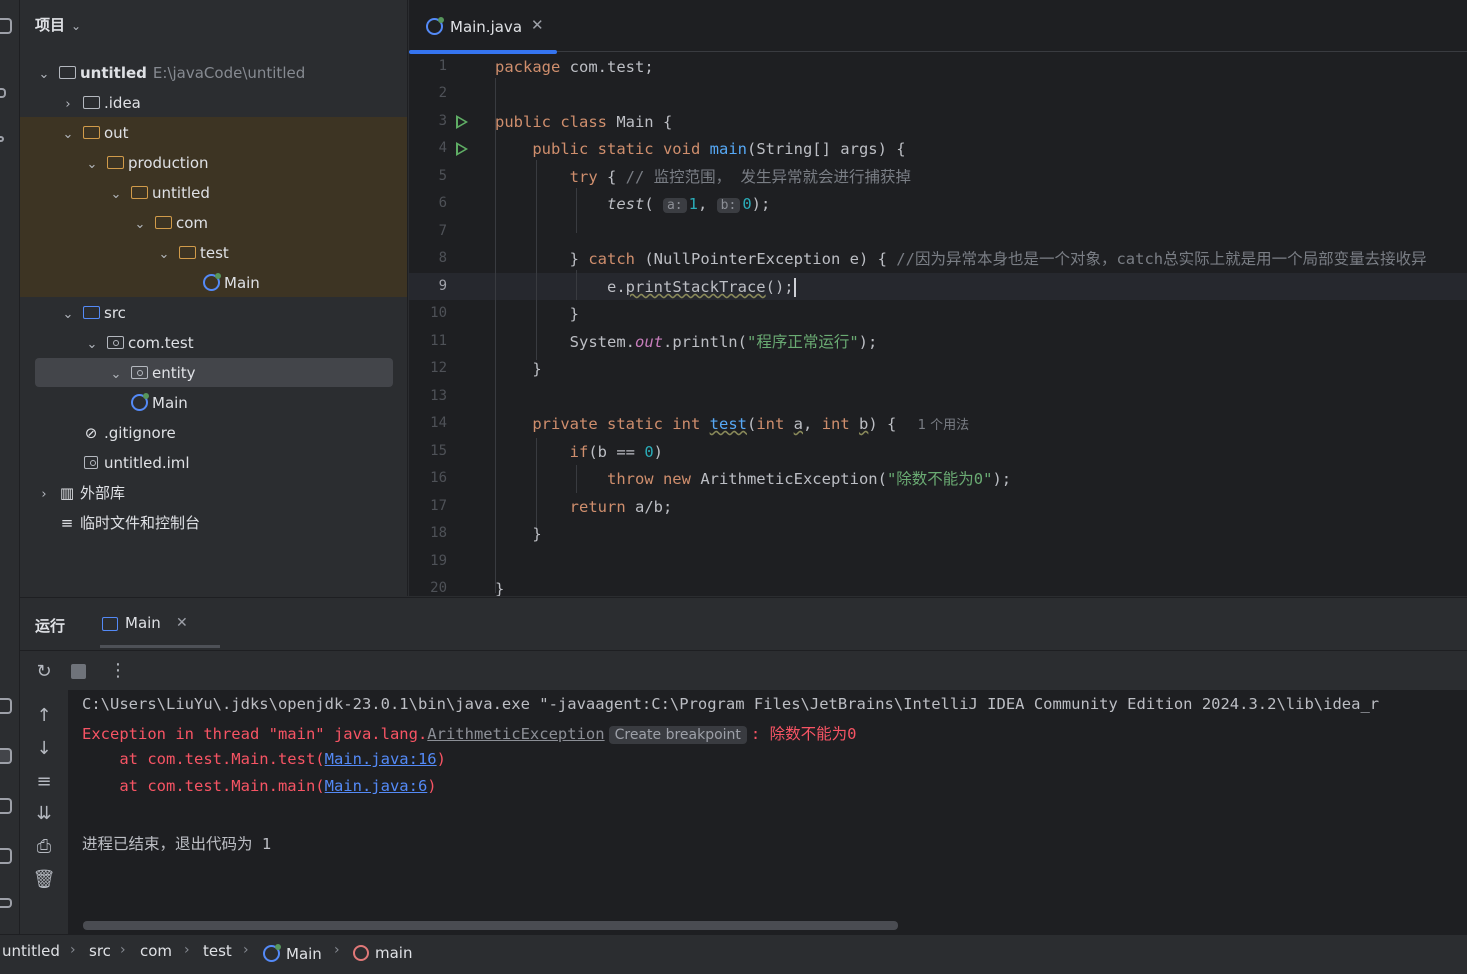 This screenshot has height=974, width=1467. Describe the element at coordinates (50, 25) in the screenshot. I see `project-panel-title: 项目` at that location.